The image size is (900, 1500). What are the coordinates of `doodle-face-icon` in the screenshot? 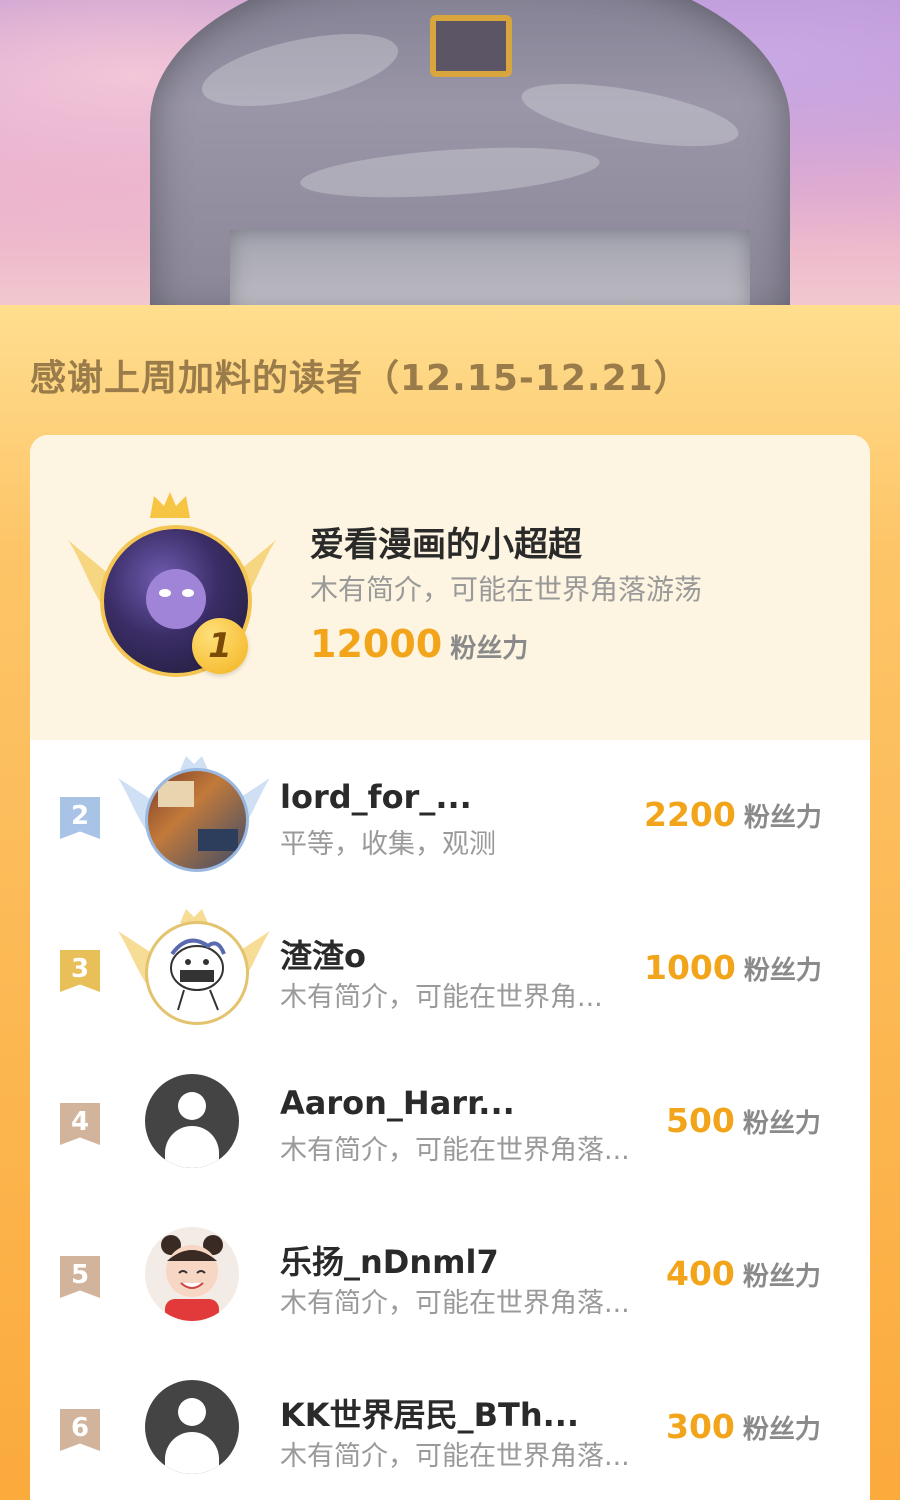 It's located at (198, 974).